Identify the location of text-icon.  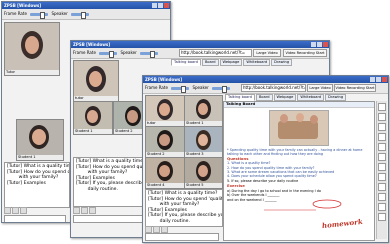
(382, 147).